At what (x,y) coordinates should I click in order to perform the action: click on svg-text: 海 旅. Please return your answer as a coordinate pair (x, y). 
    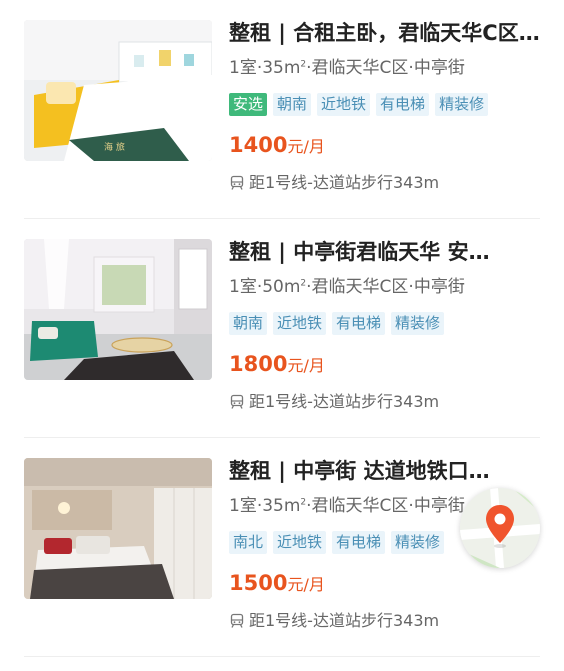
    Looking at the image, I should click on (114, 147).